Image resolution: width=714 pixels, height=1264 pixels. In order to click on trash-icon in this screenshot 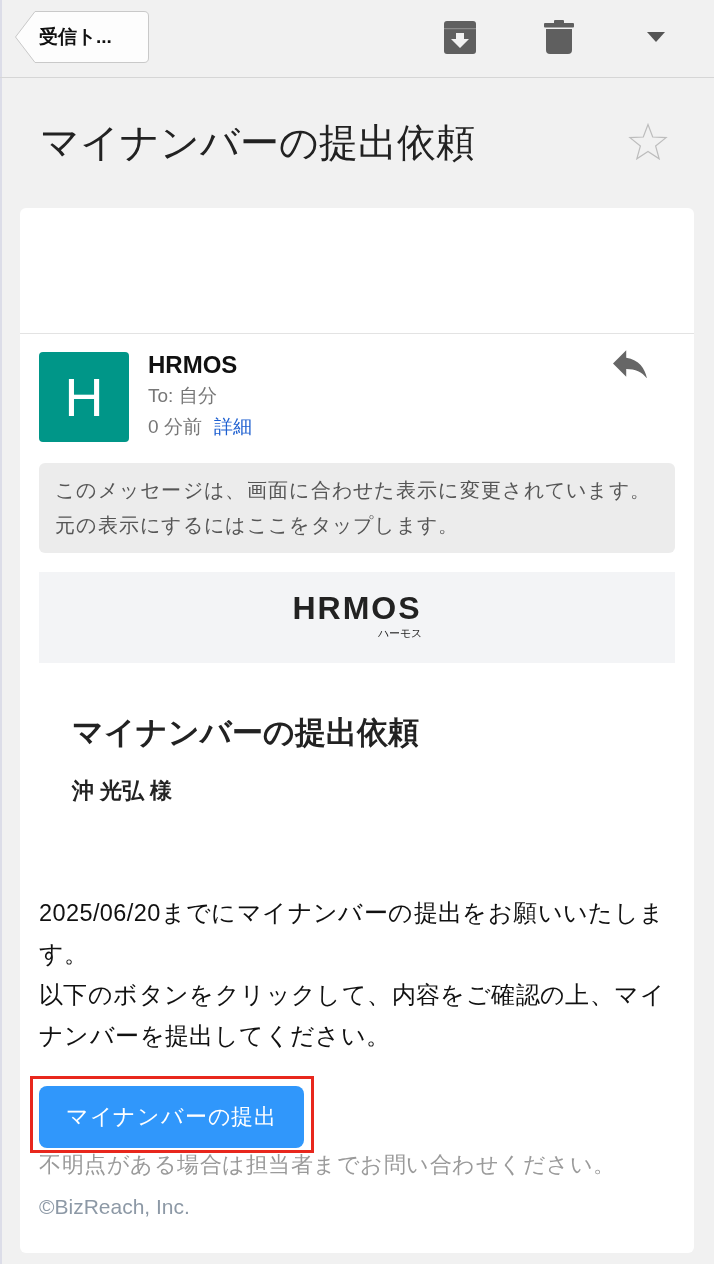, I will do `click(559, 37)`.